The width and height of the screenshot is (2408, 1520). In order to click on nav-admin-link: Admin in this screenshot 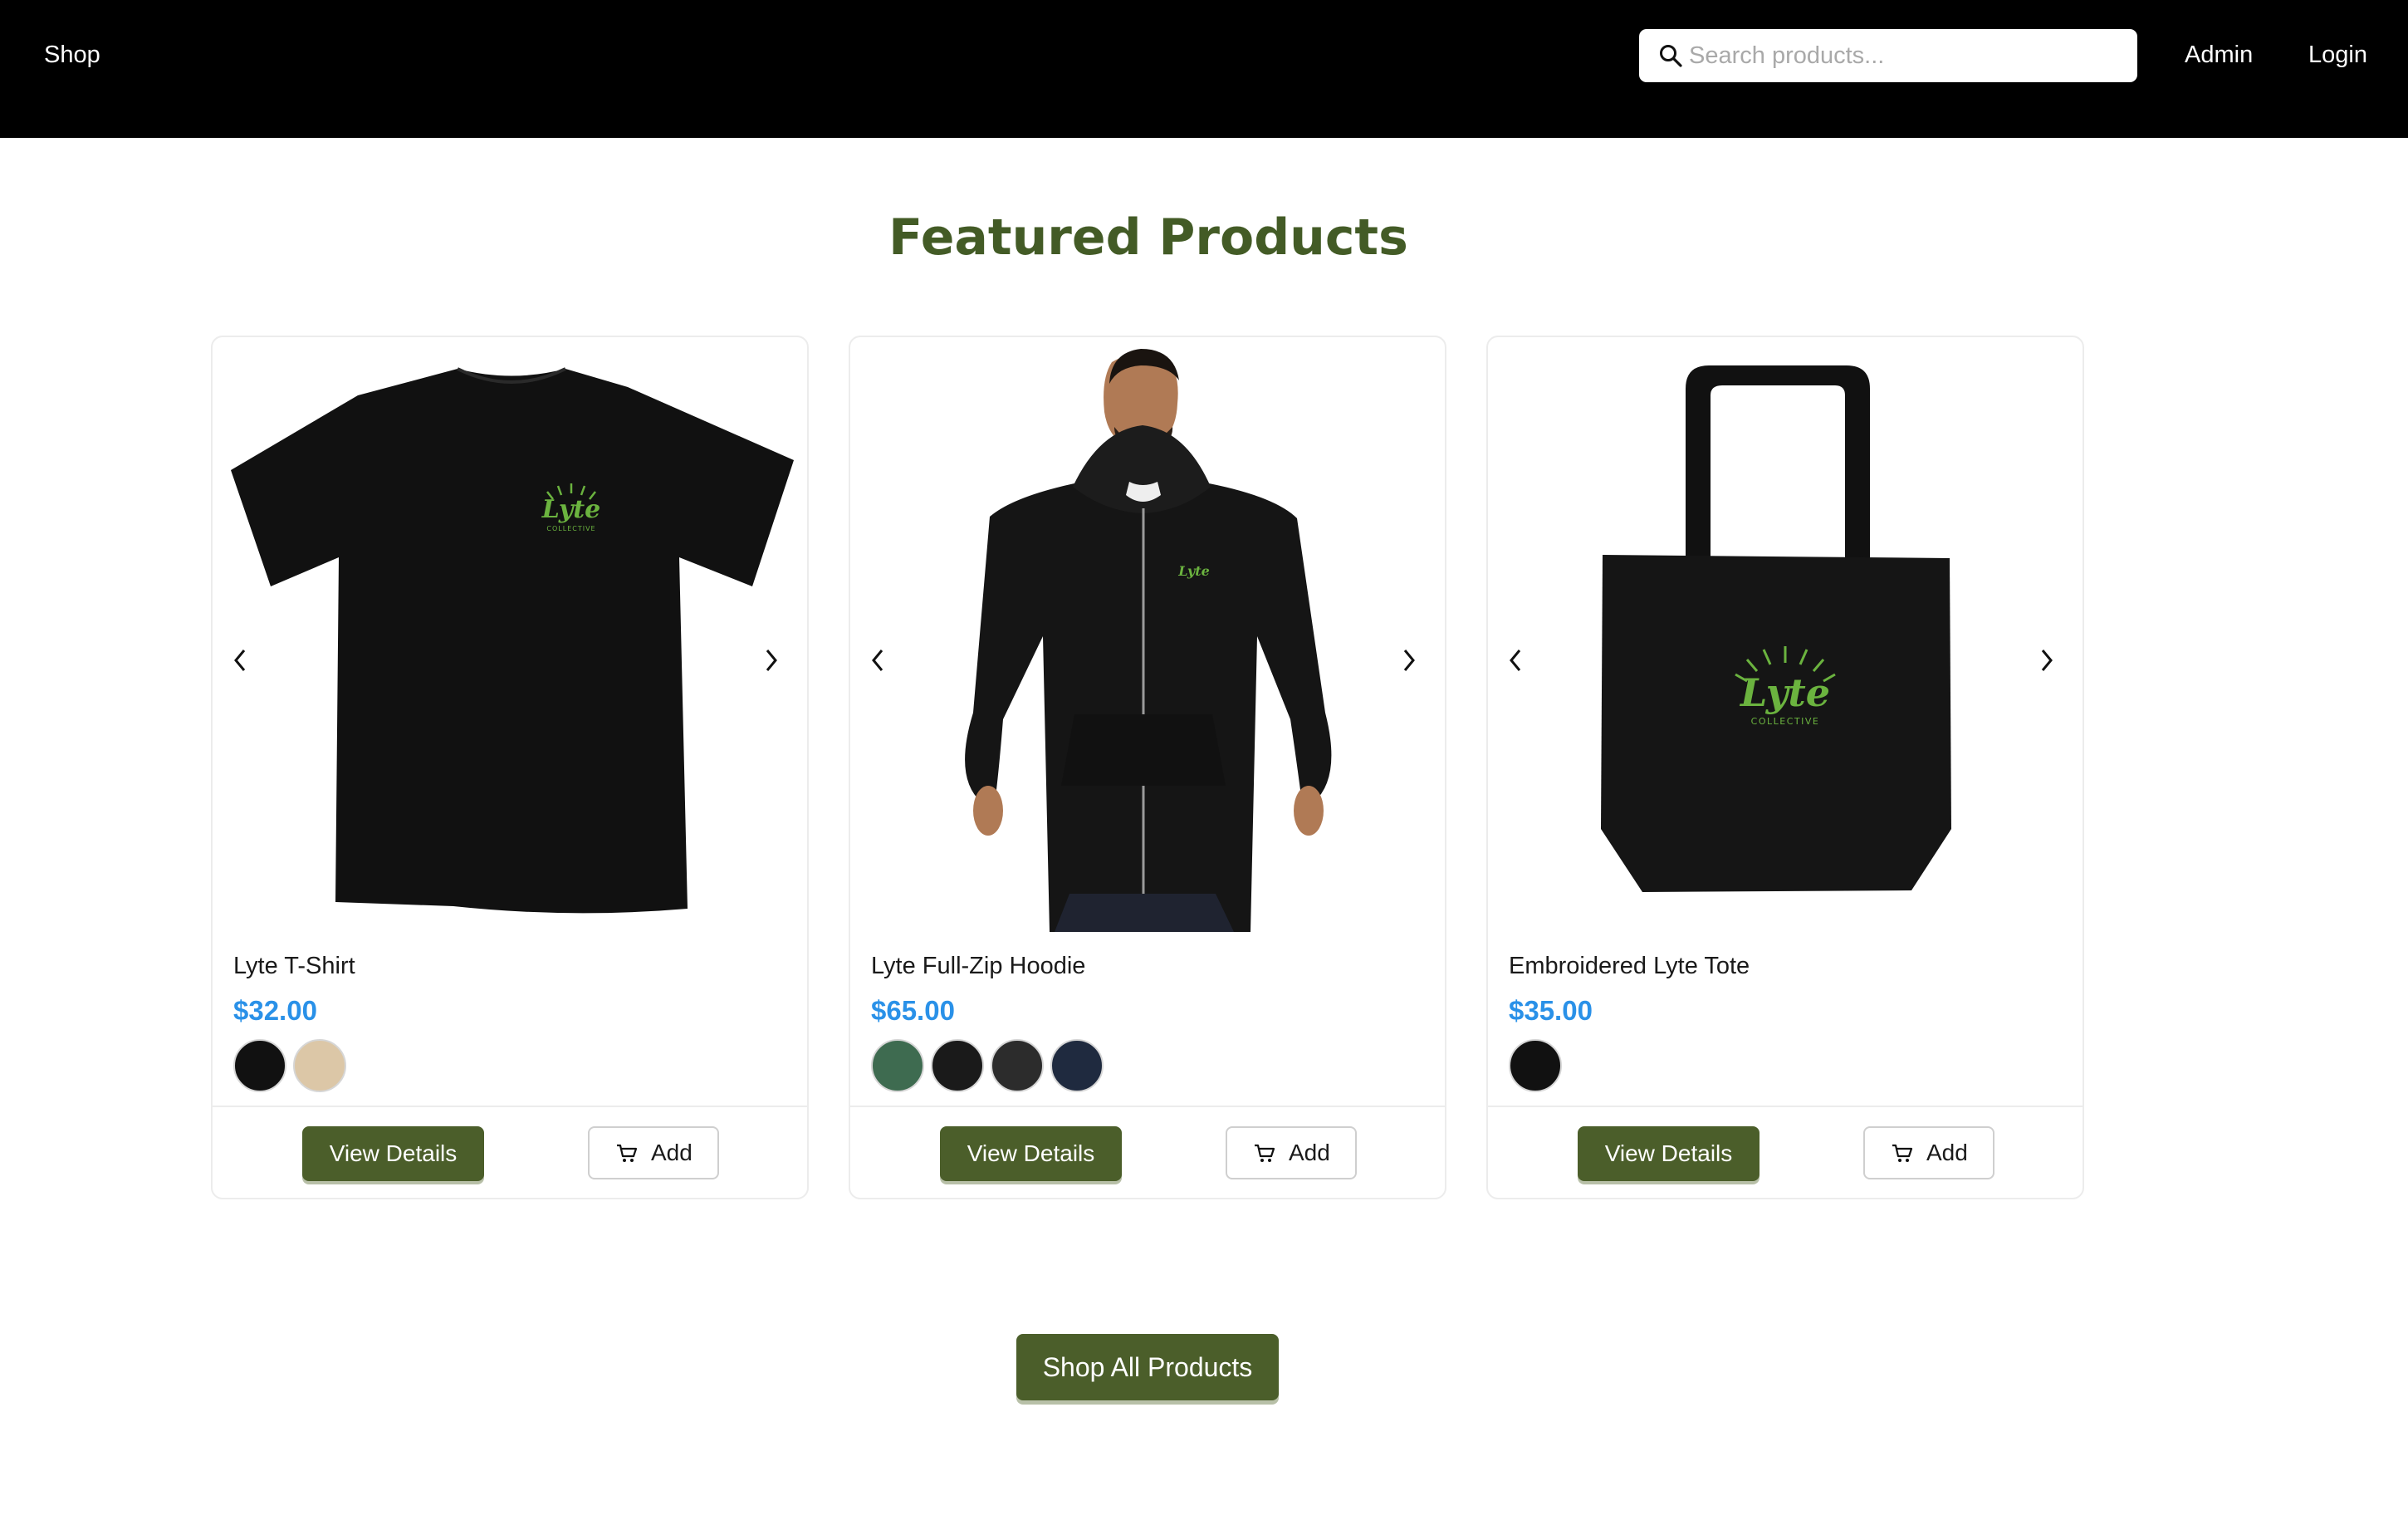, I will do `click(2219, 54)`.